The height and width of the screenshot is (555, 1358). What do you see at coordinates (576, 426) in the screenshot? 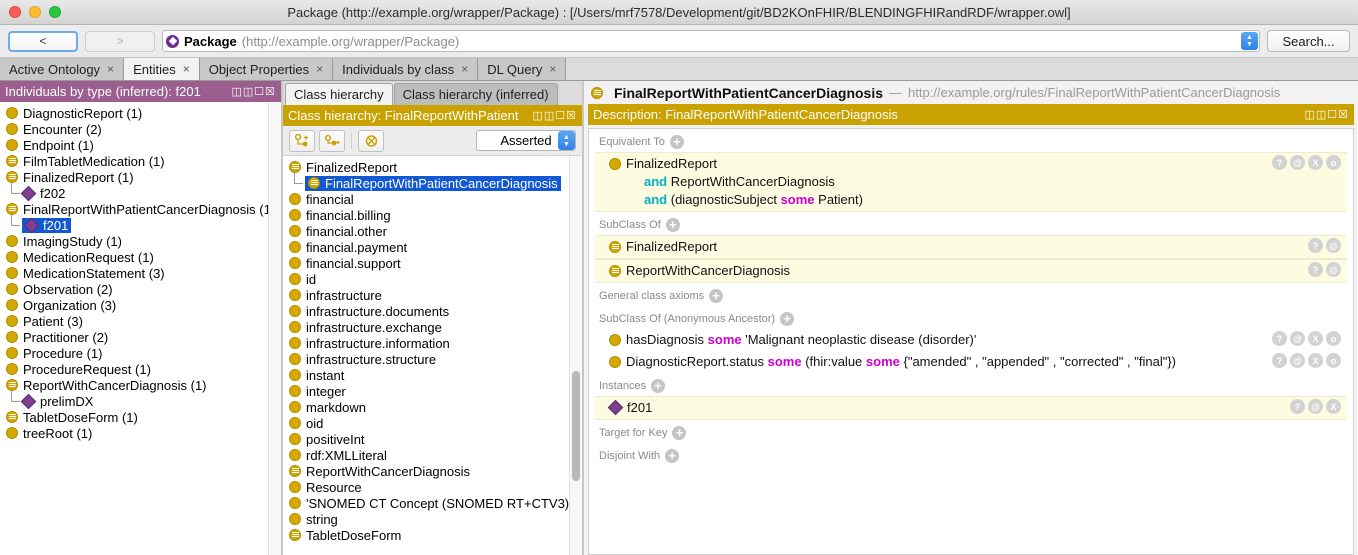
I see `class-hierarchy-scrollbar-thumb` at bounding box center [576, 426].